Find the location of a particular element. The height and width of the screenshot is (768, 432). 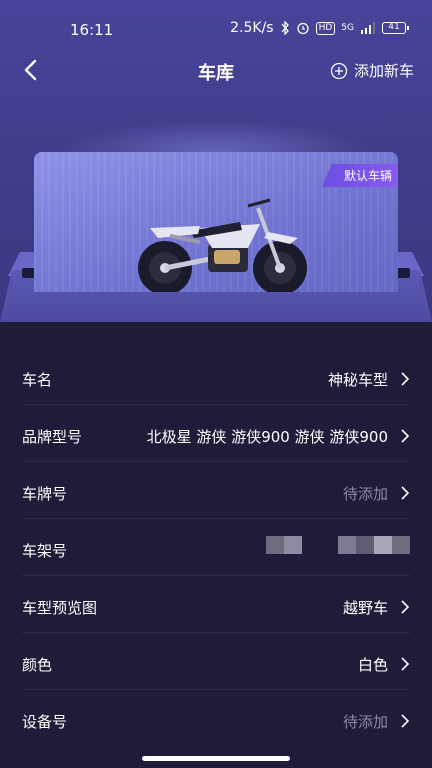

row-value: 神秘车型 is located at coordinates (357, 380).